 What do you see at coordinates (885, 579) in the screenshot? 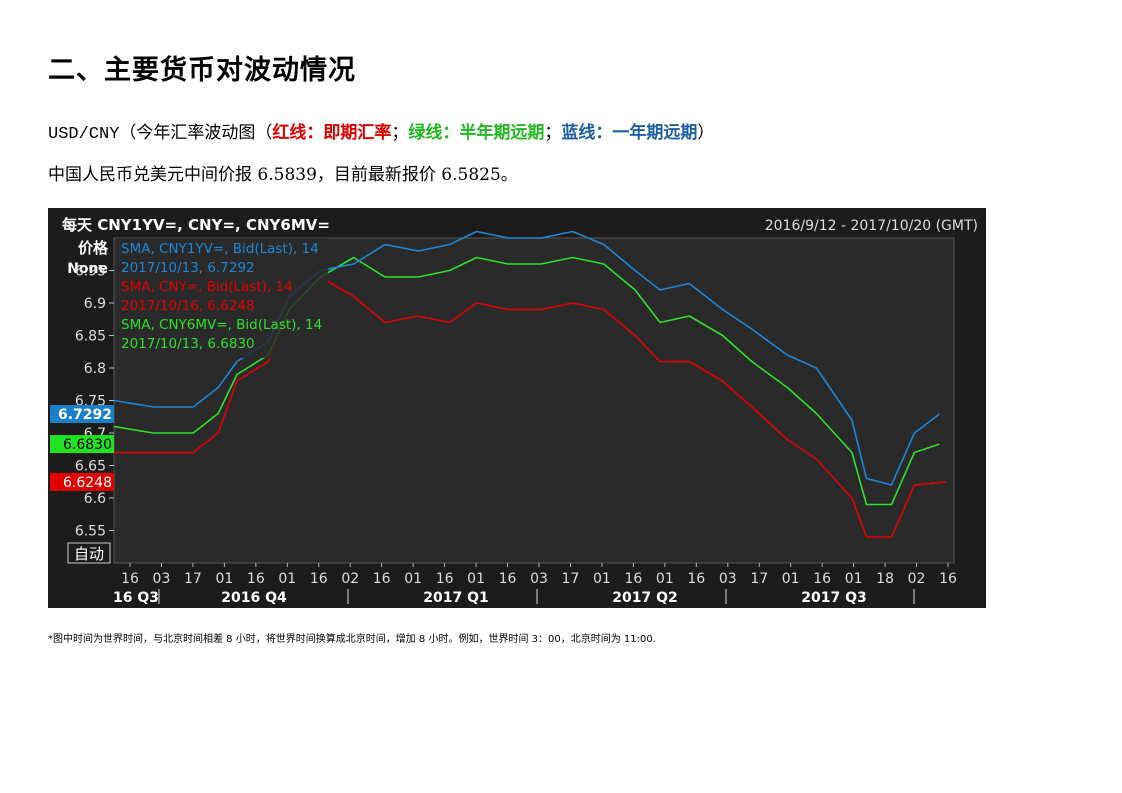
I see `x-tick-label: 18` at bounding box center [885, 579].